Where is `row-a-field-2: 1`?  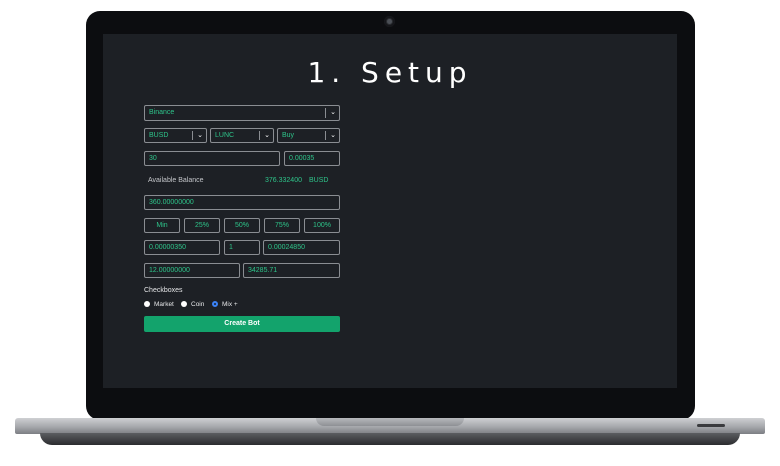 row-a-field-2: 1 is located at coordinates (242, 247).